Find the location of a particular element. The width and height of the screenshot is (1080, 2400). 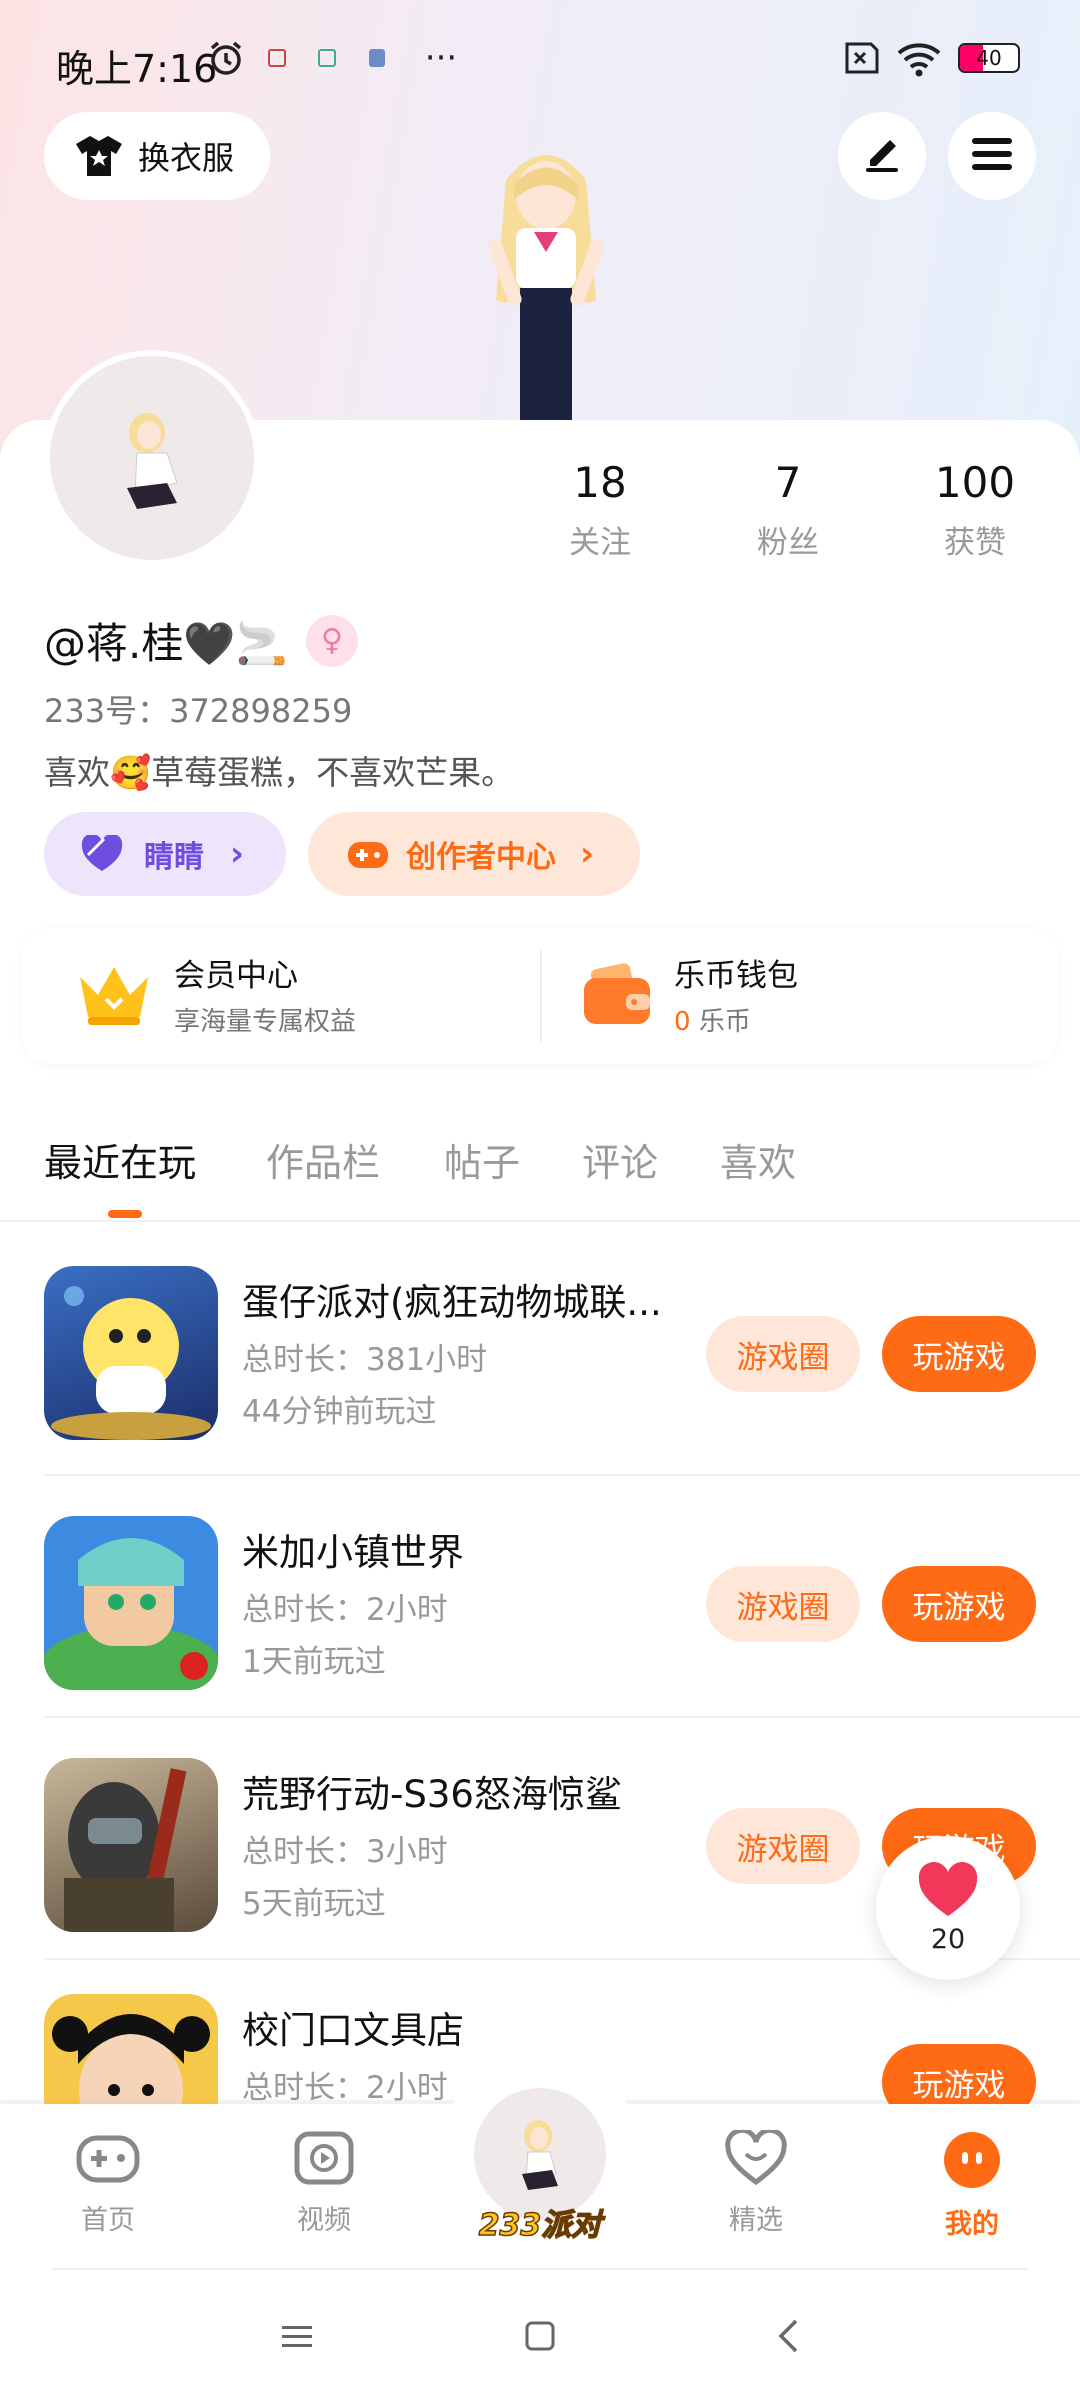

tab-posts: 帖子 is located at coordinates (482, 1159).